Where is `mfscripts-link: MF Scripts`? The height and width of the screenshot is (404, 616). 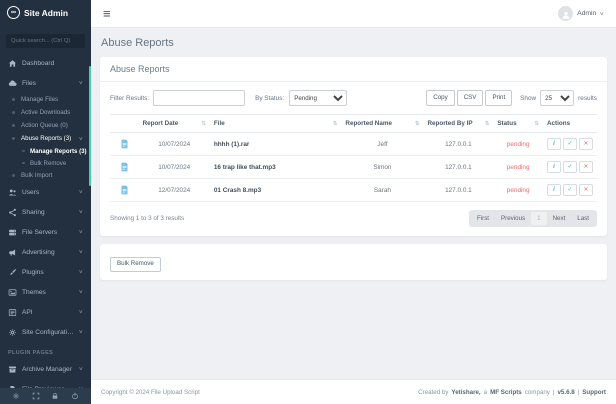
mfscripts-link: MF Scripts is located at coordinates (506, 392).